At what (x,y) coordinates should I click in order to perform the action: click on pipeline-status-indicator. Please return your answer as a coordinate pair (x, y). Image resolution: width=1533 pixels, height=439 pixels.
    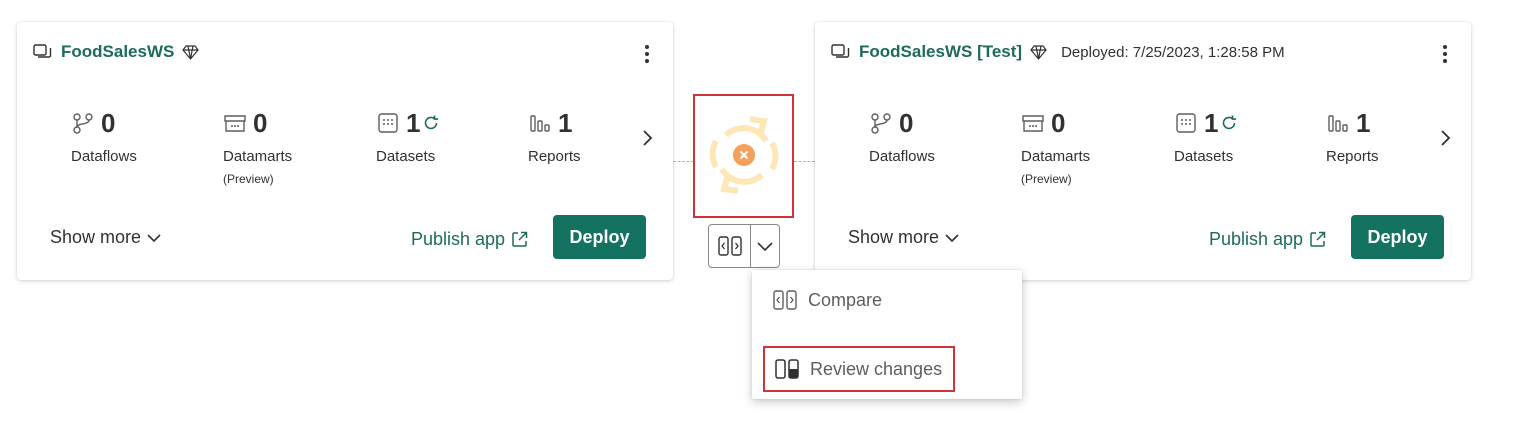
    Looking at the image, I should click on (743, 156).